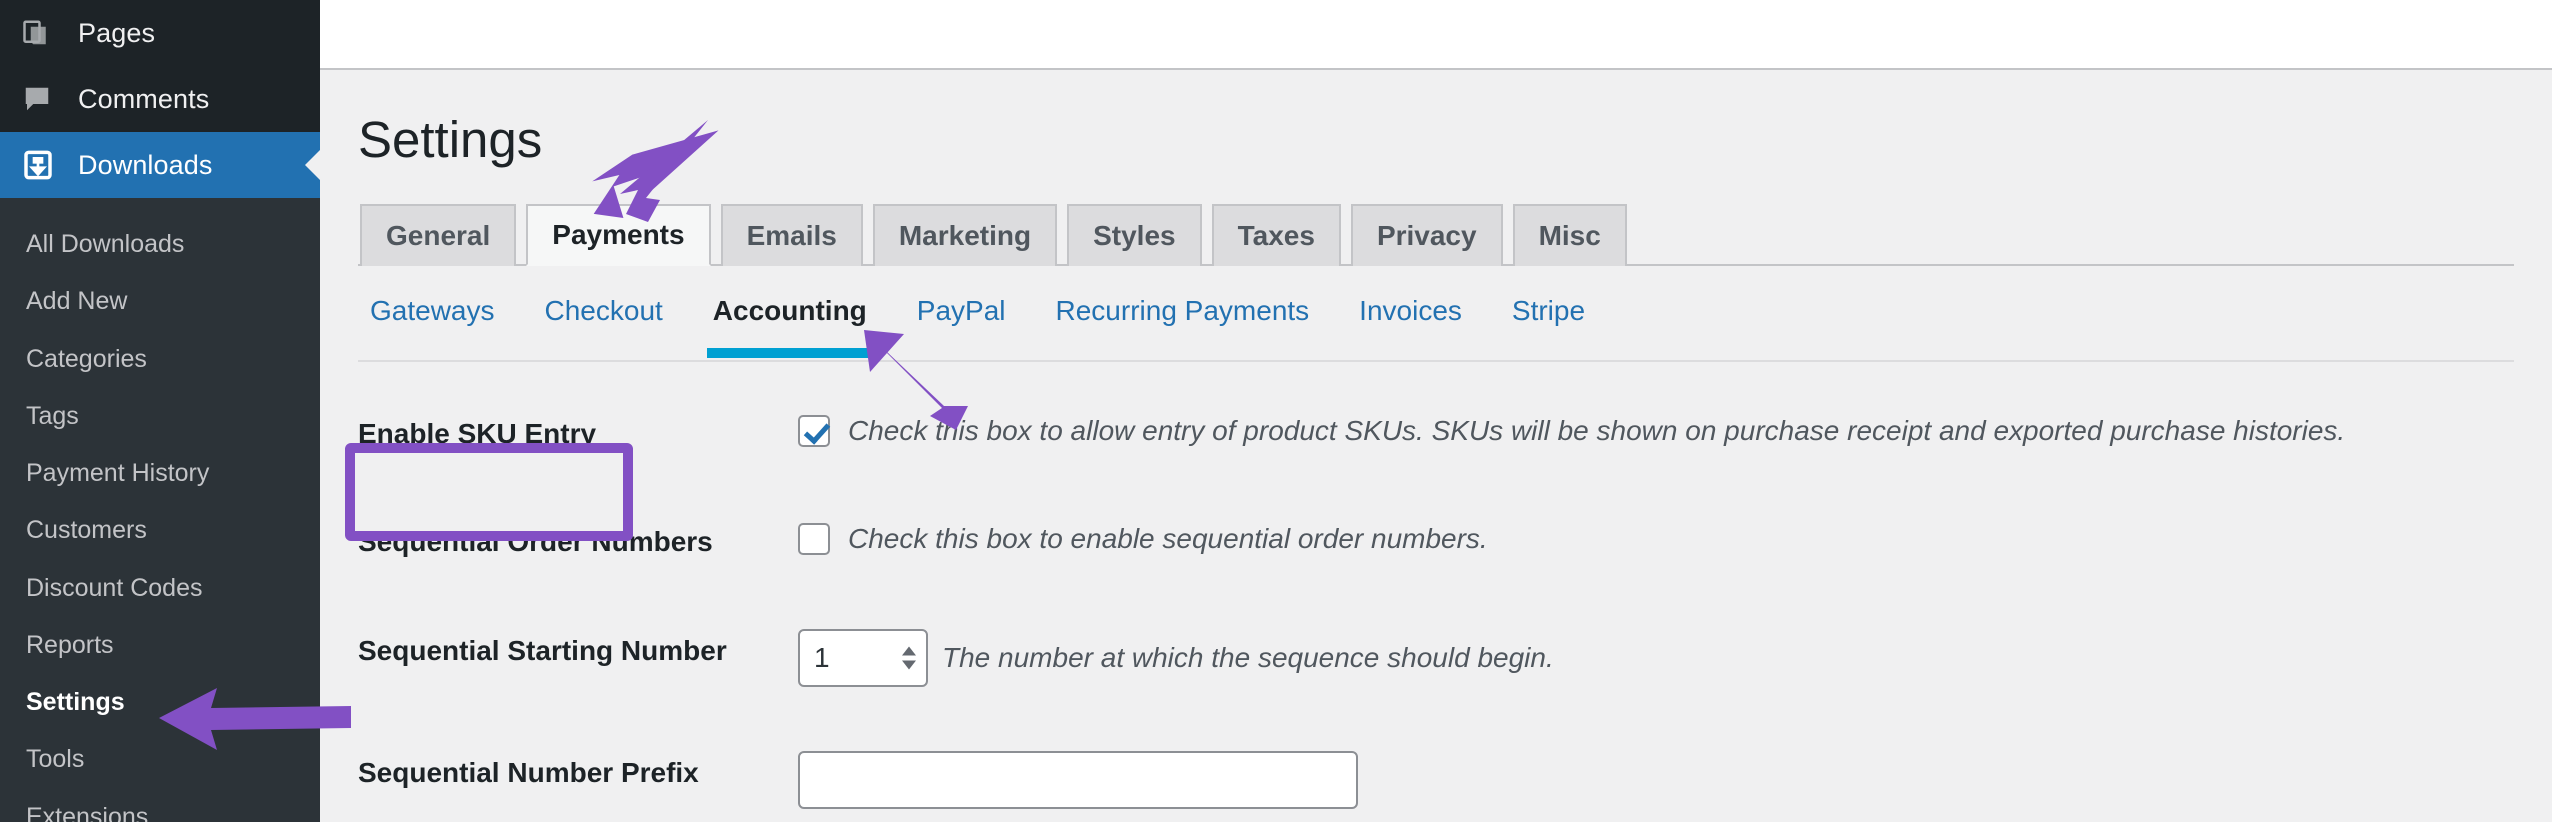 Image resolution: width=2552 pixels, height=822 pixels. I want to click on tab-privacy: Privacy, so click(1426, 235).